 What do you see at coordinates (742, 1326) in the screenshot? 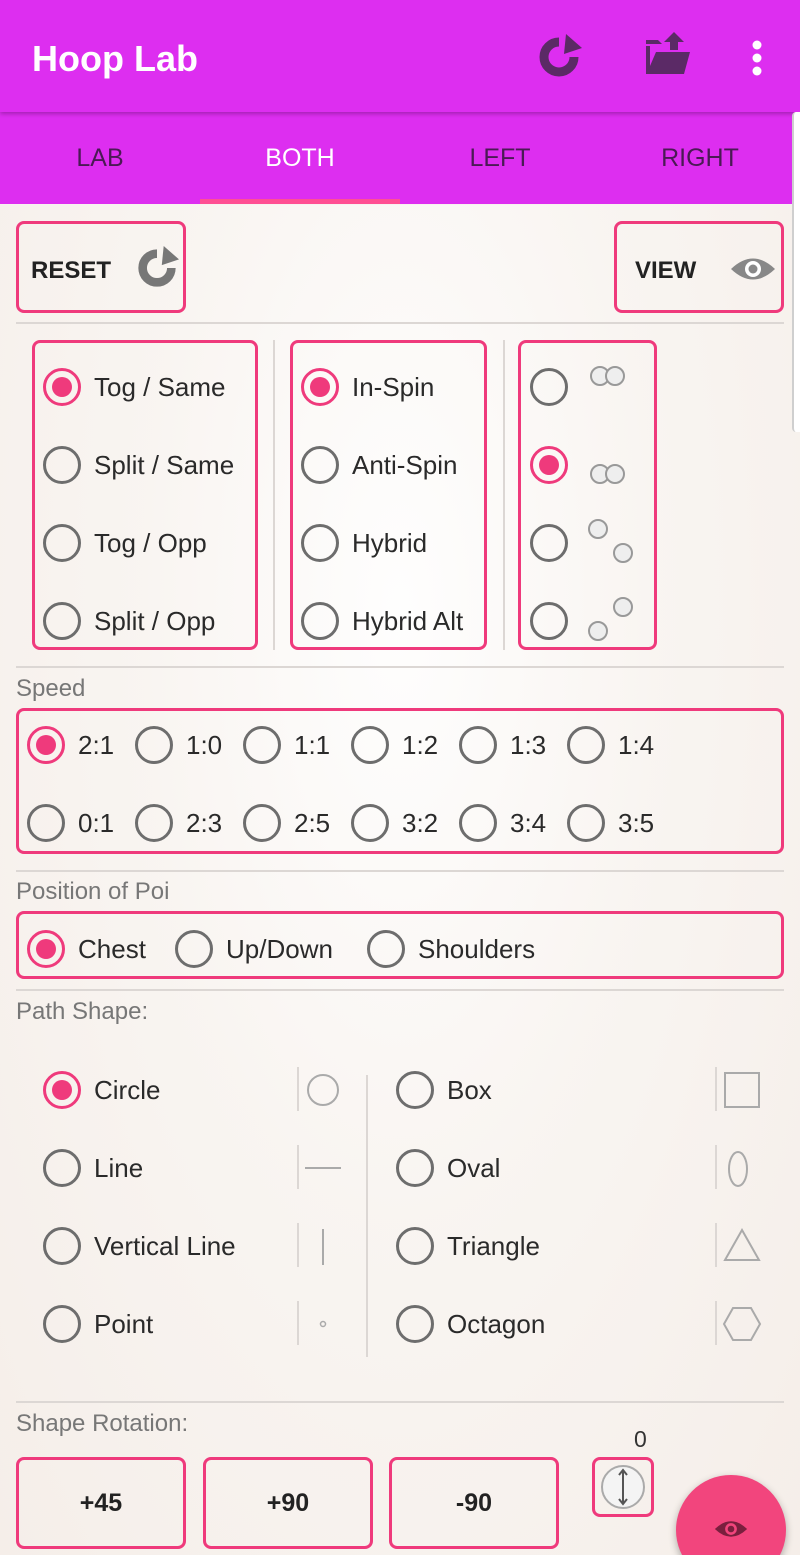
I see `octagon-shape-icon` at bounding box center [742, 1326].